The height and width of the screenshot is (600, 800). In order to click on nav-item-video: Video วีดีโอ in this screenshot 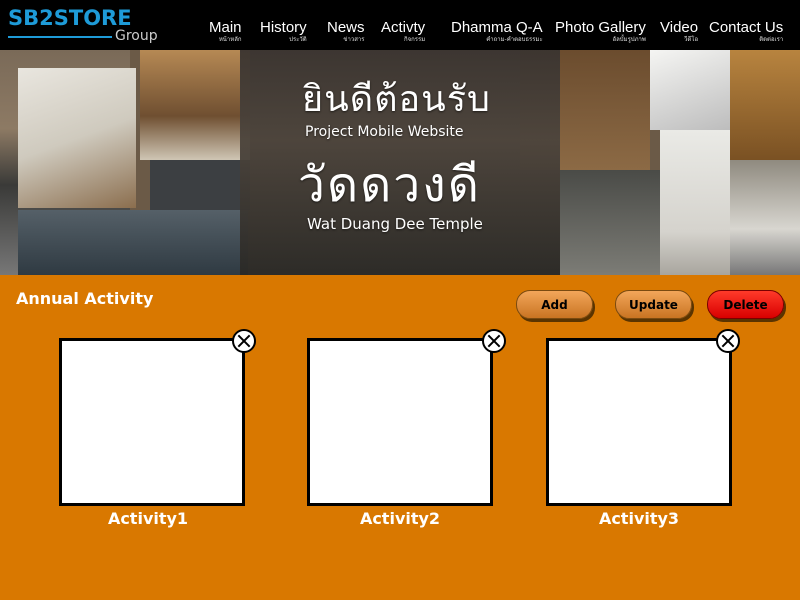, I will do `click(679, 31)`.